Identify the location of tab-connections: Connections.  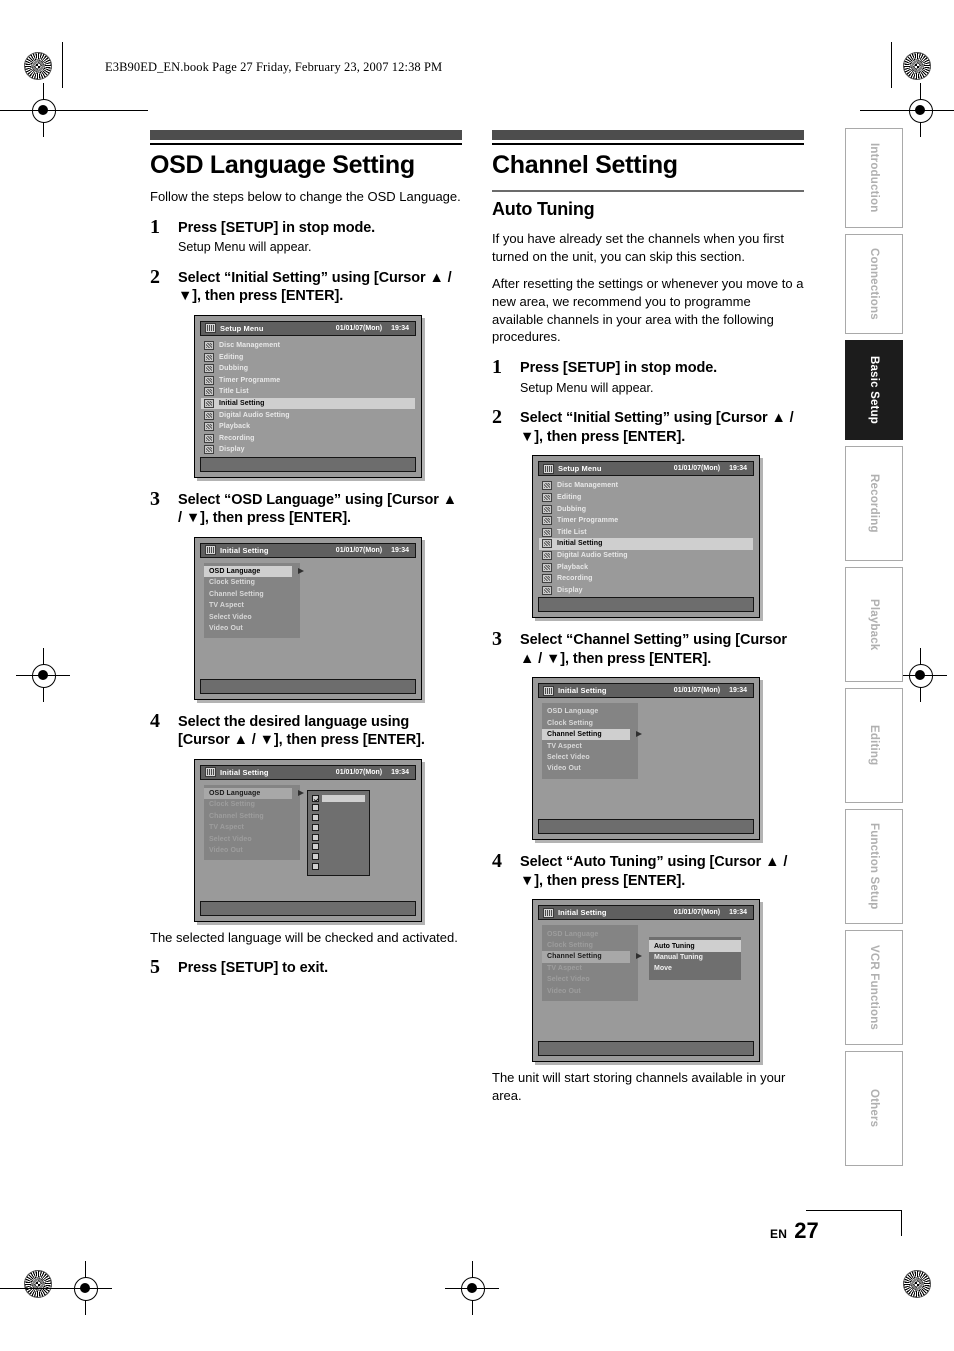
(874, 284).